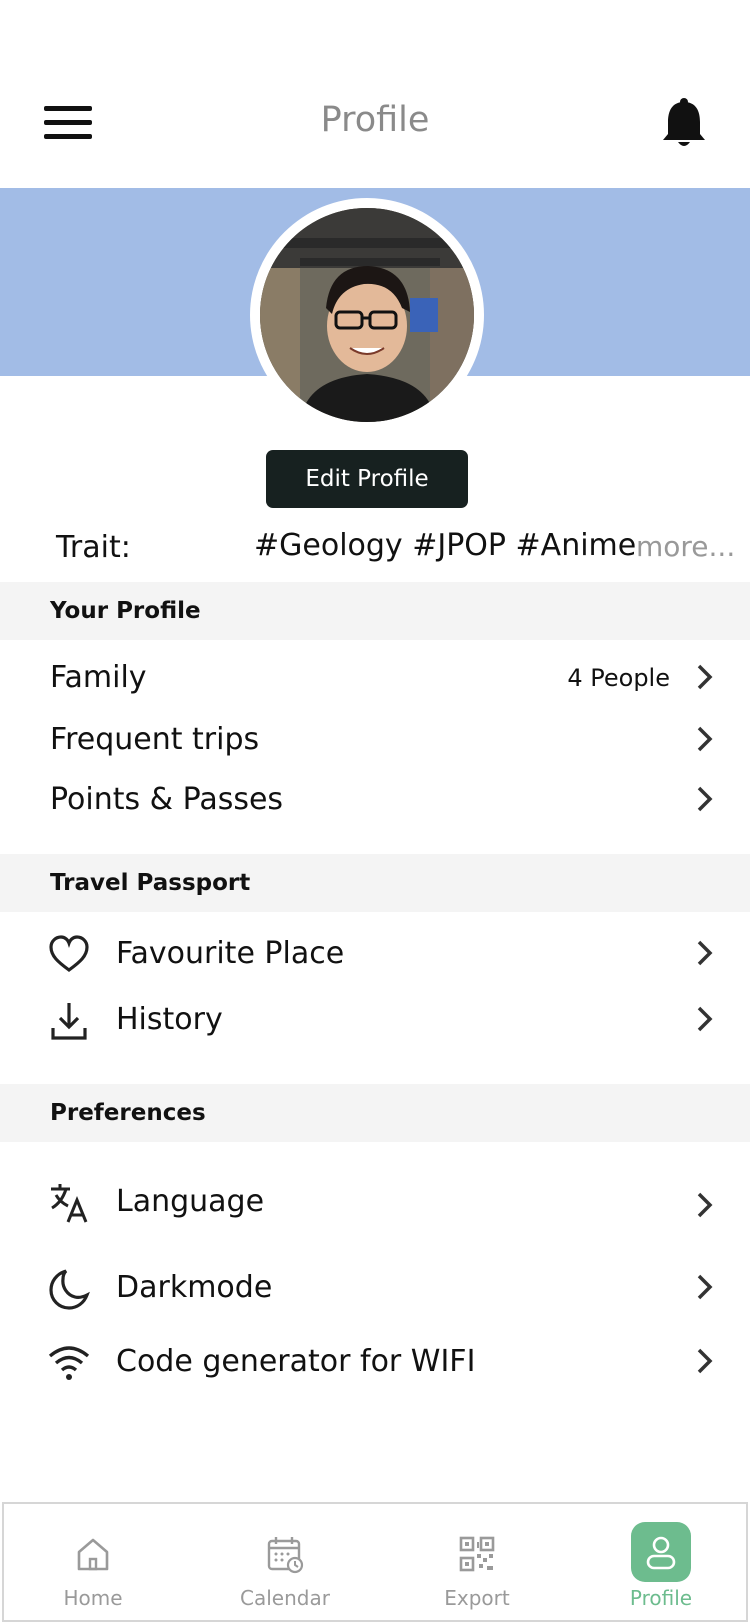 This screenshot has height=1624, width=750. Describe the element at coordinates (375, 1562) in the screenshot. I see `bottom-navigation: Home Calendar Export Profile` at that location.